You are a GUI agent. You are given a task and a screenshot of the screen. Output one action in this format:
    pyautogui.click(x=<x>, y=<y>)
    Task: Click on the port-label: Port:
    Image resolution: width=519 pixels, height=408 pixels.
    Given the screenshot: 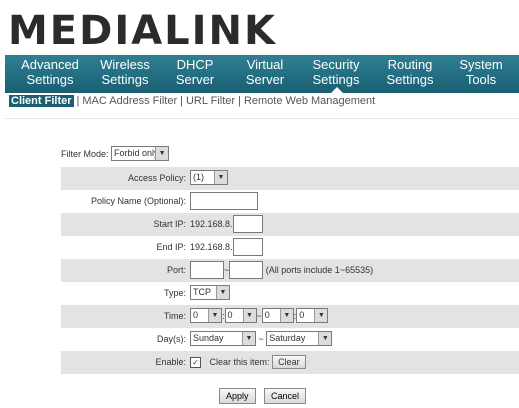 What is the action you would take?
    pyautogui.click(x=176, y=270)
    